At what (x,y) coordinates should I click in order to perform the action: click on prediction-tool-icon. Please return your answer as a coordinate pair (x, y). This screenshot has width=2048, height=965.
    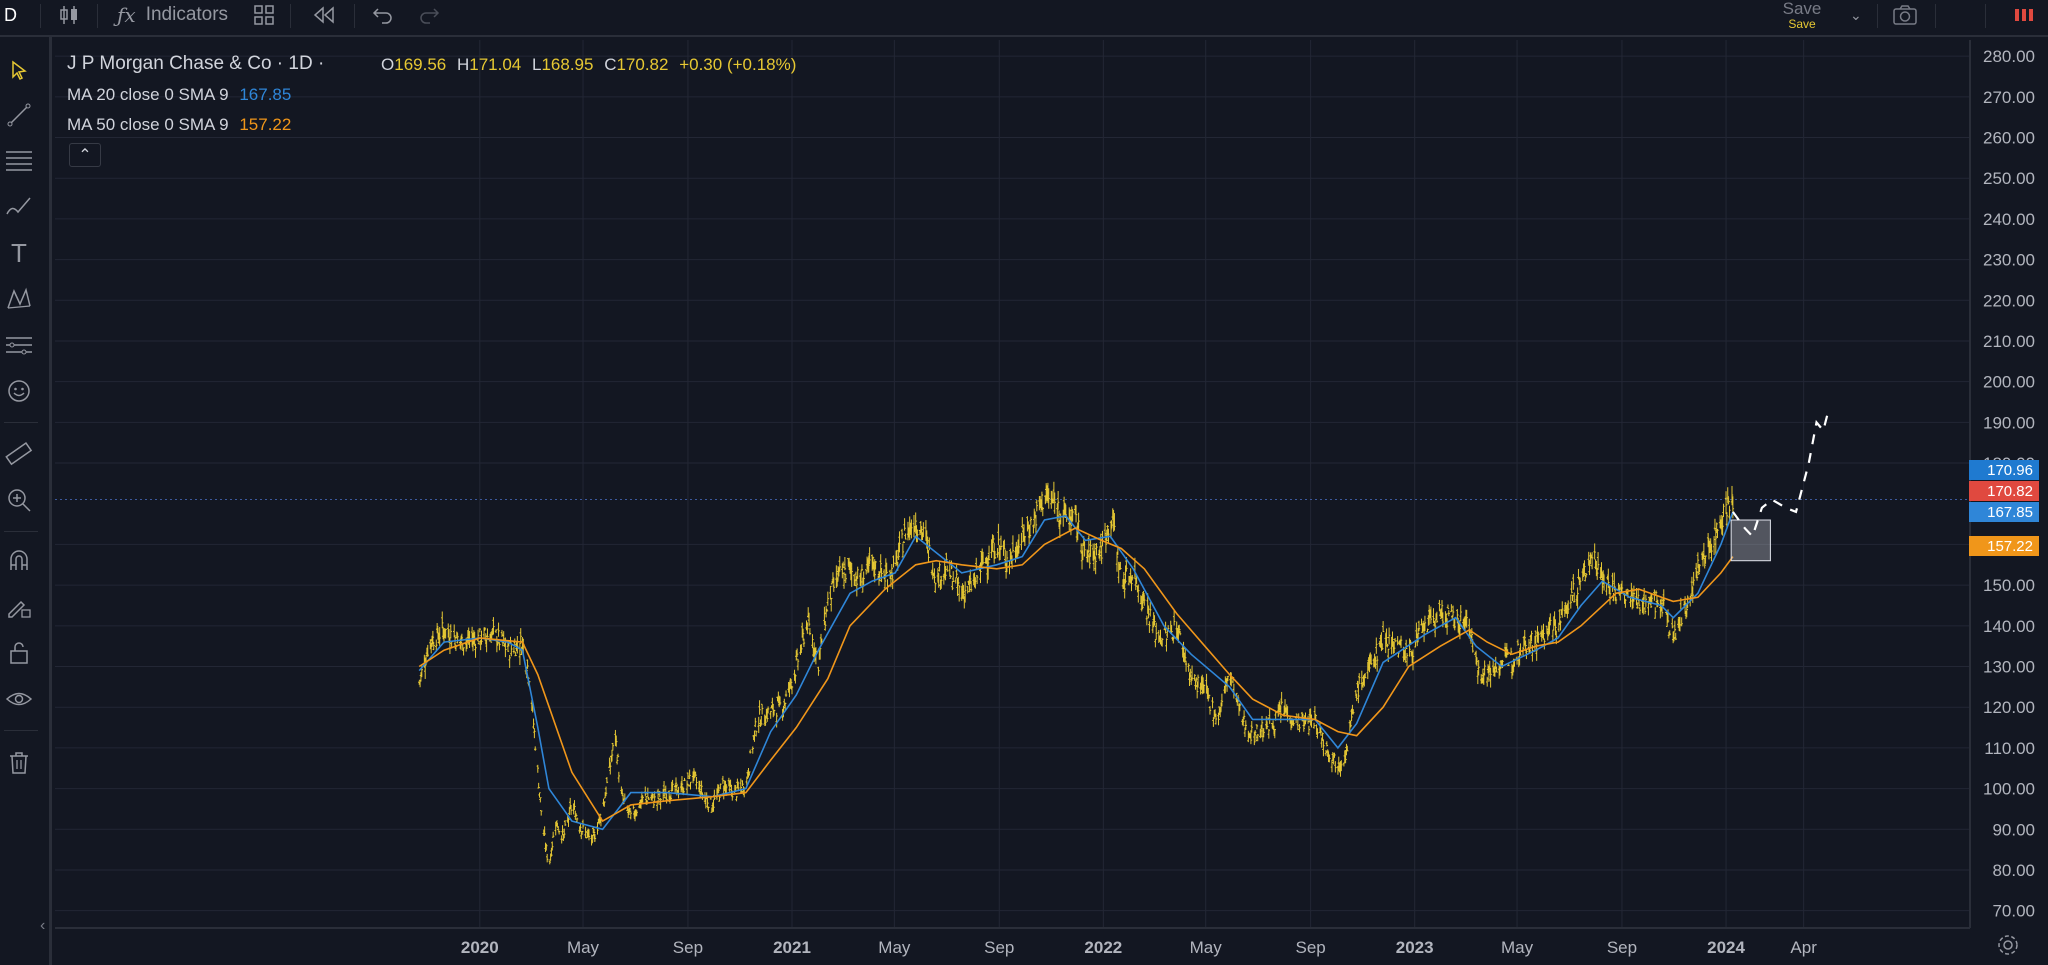
    Looking at the image, I should click on (19, 345).